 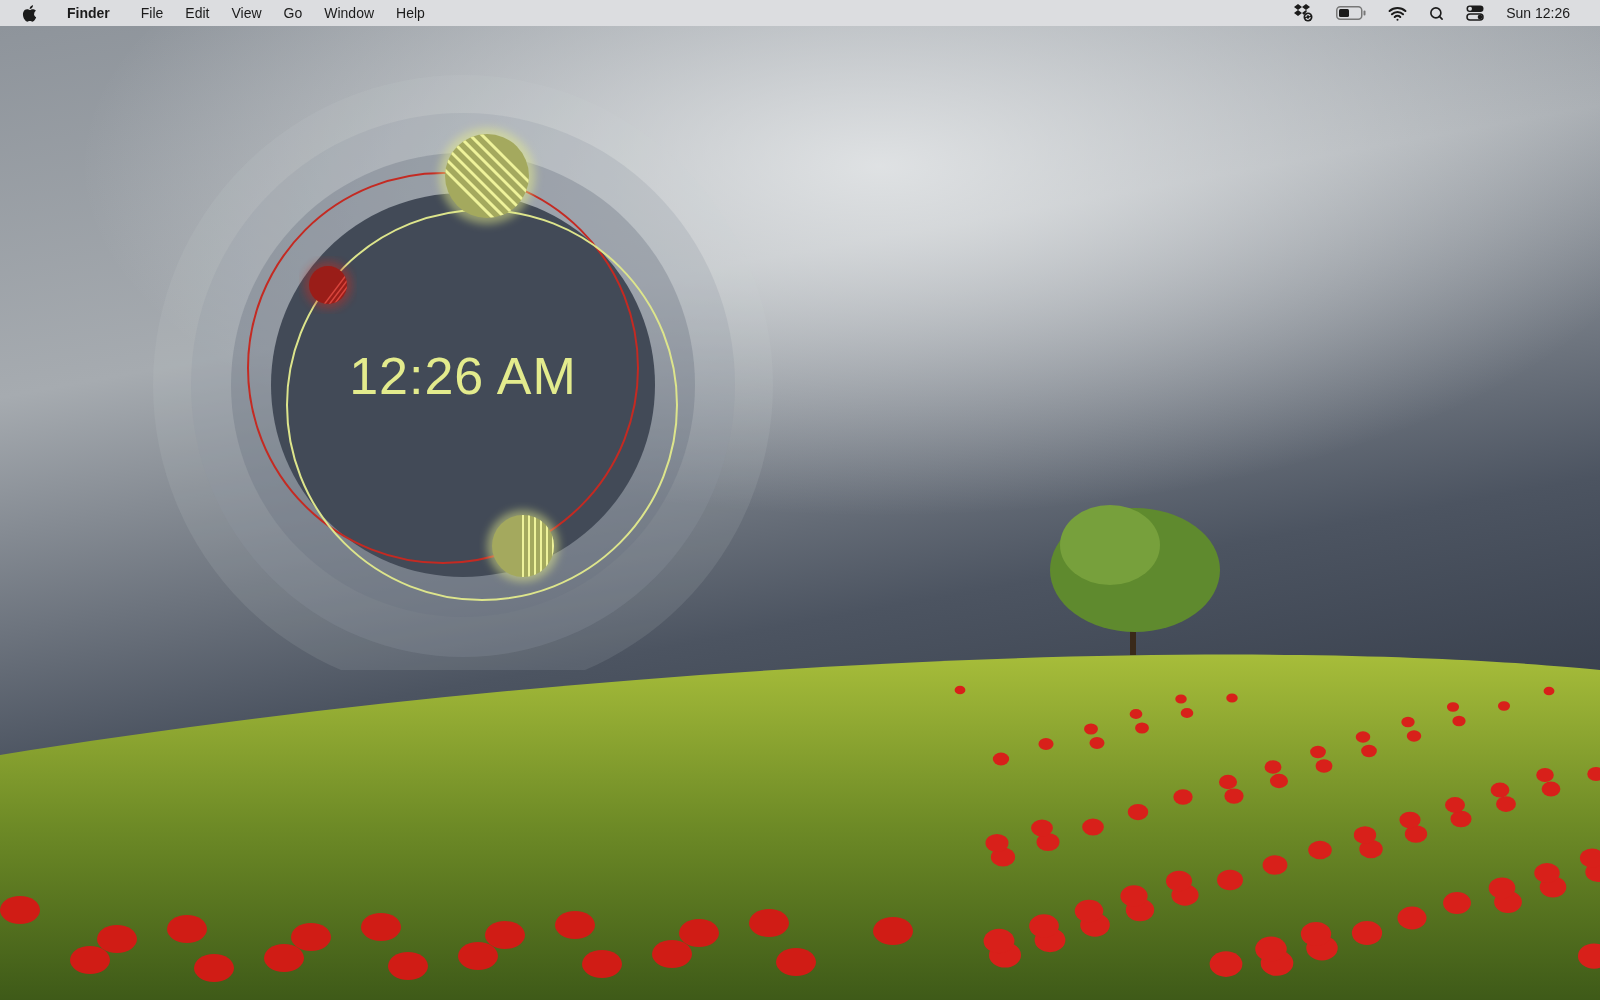 I want to click on battery-icon, so click(x=1351, y=13).